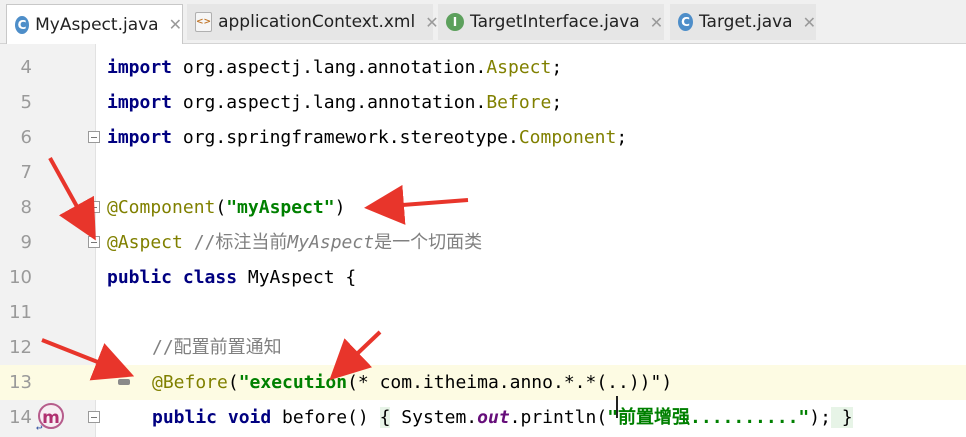 This screenshot has width=966, height=437. Describe the element at coordinates (416, 204) in the screenshot. I see `arrow-to-component` at that location.